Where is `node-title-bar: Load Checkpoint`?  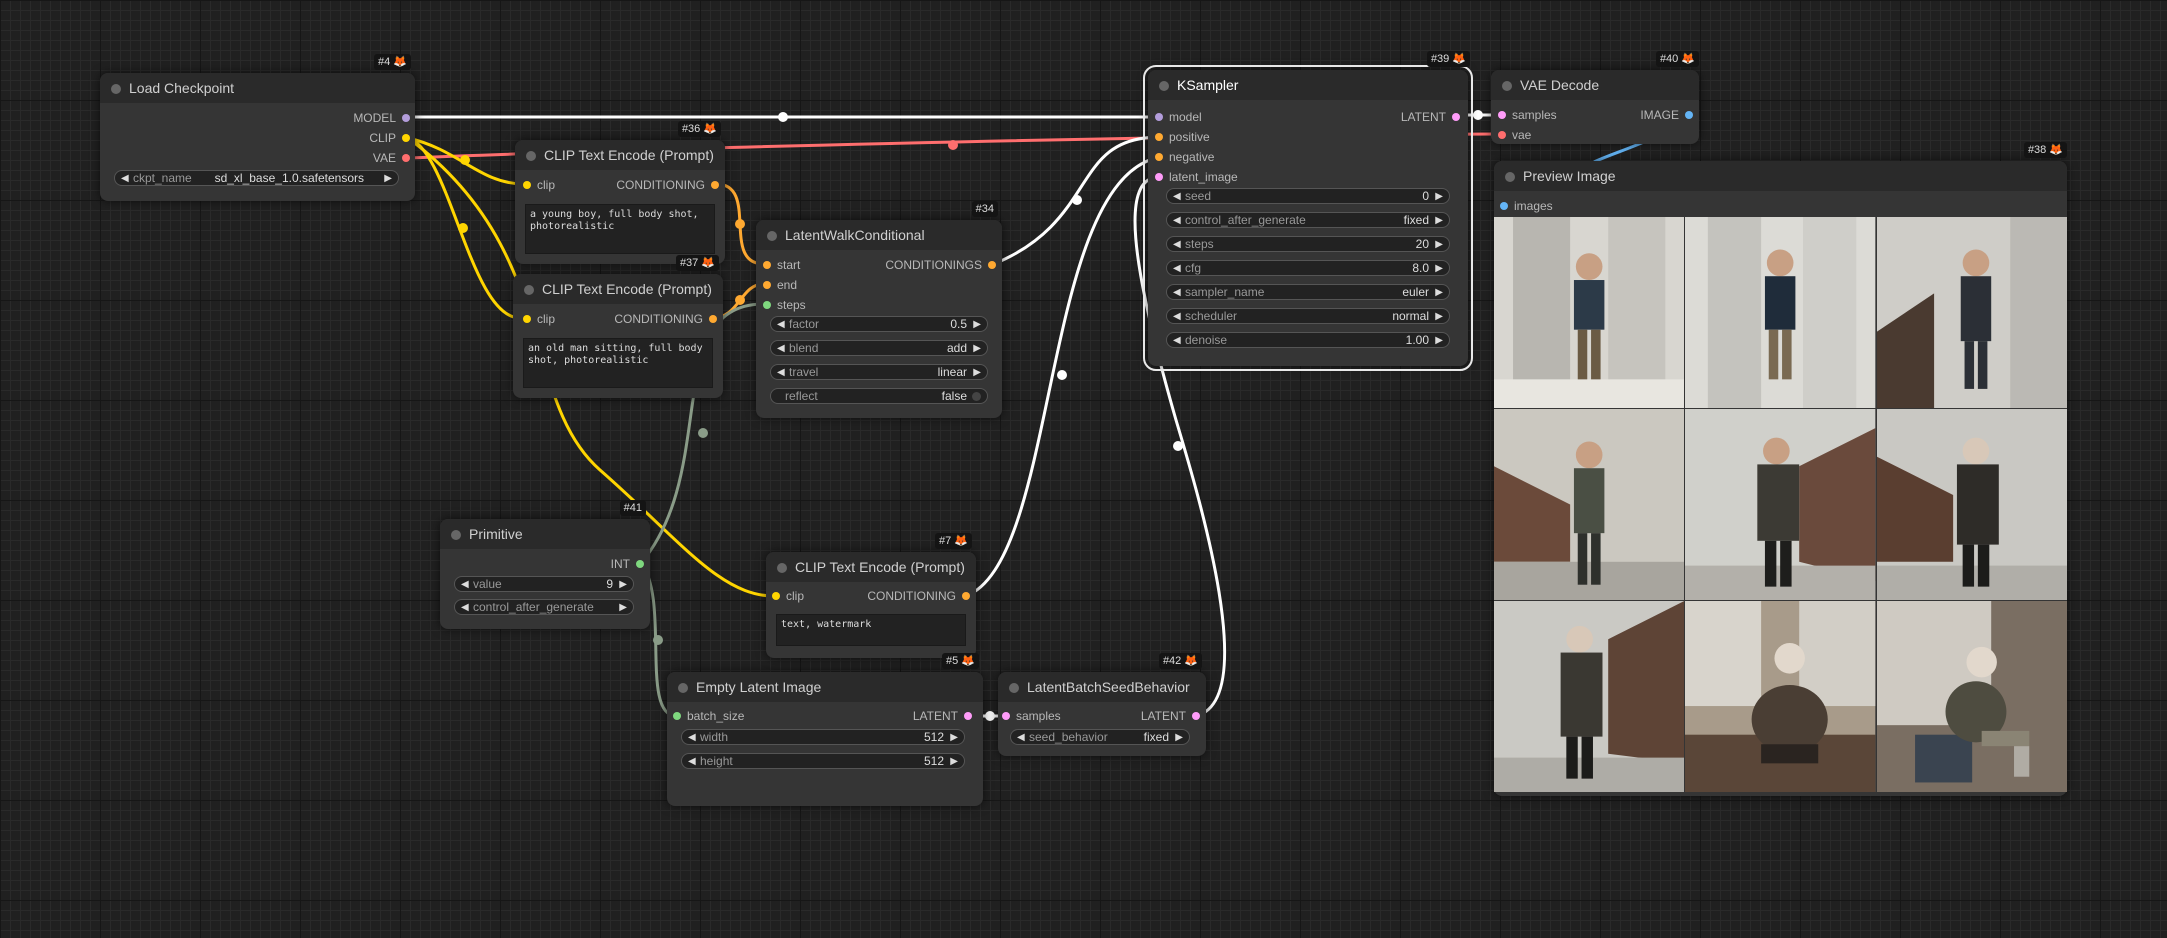 node-title-bar: Load Checkpoint is located at coordinates (257, 88).